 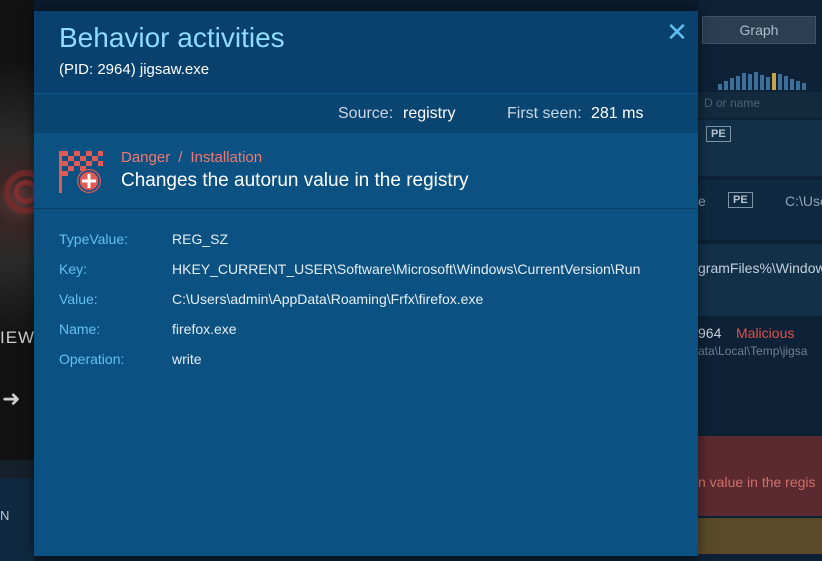 I want to click on detail-row-typevalue: TypeValue: REG_SZ, so click(x=366, y=243).